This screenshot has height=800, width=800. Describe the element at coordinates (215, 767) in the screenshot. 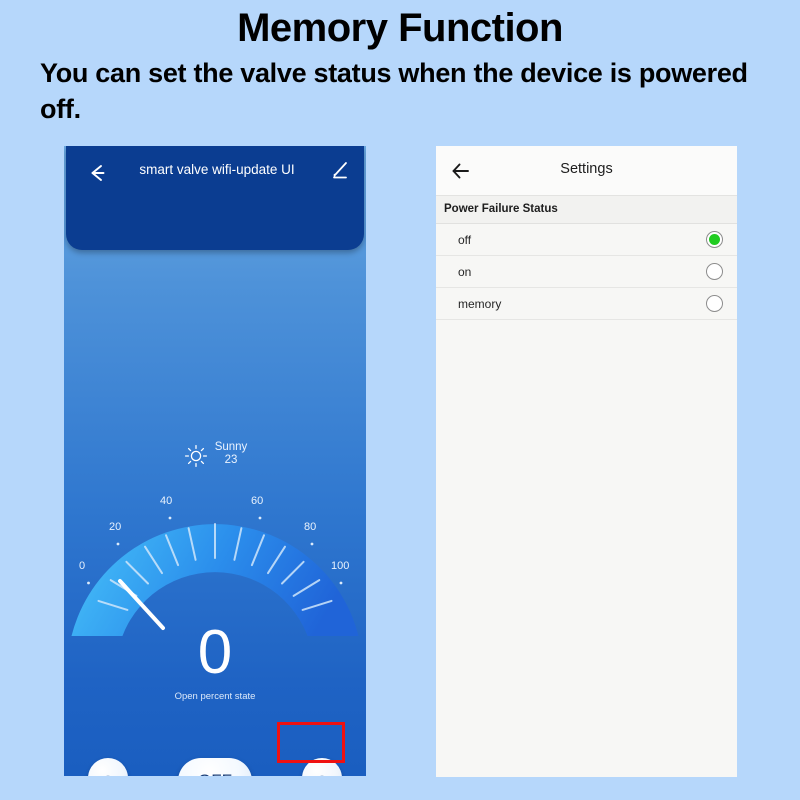

I see `power-button: OFF` at that location.